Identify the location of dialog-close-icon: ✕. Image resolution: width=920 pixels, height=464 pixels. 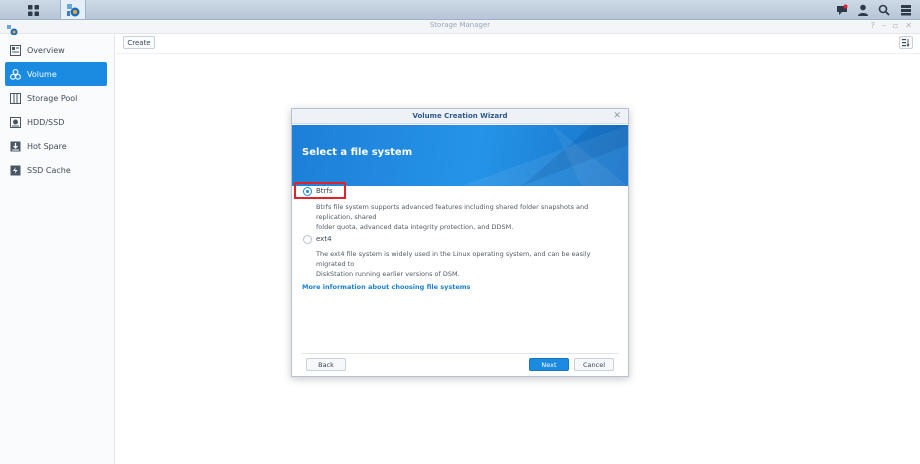
(617, 116).